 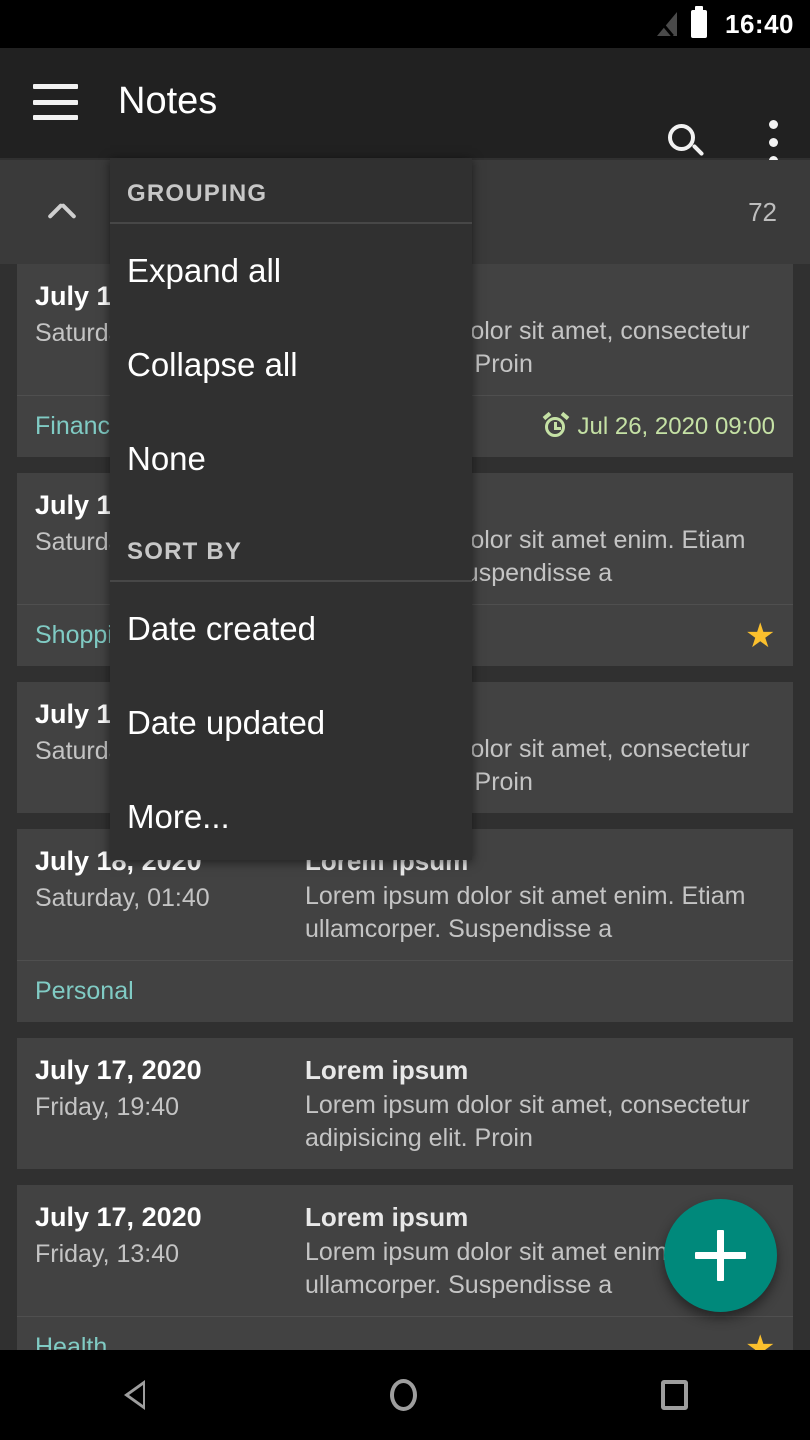 I want to click on overflow-menu-icon, so click(x=773, y=142).